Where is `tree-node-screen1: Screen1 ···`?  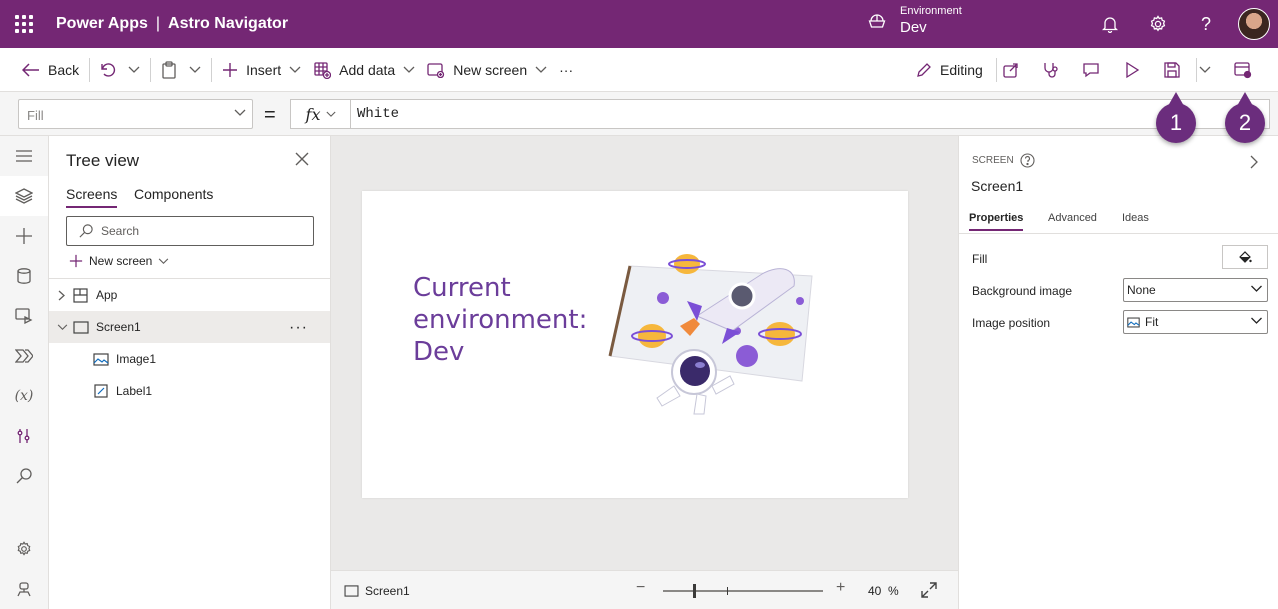 tree-node-screen1: Screen1 ··· is located at coordinates (189, 327).